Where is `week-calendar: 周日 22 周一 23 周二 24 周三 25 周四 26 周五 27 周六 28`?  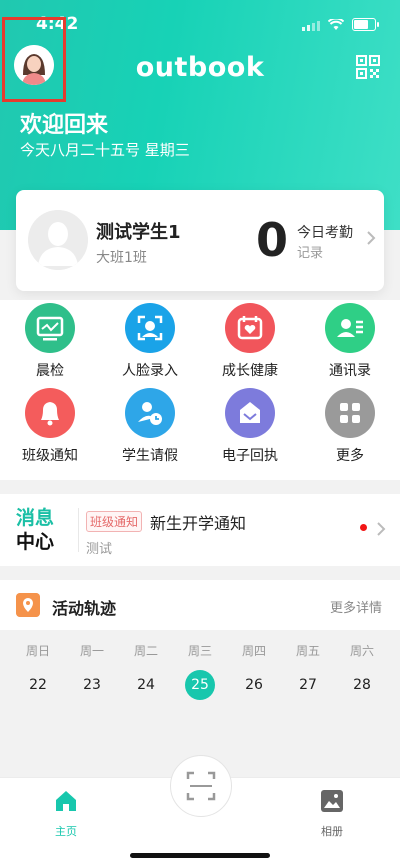
week-calendar: 周日 22 周一 23 周二 24 周三 25 周四 26 周五 27 周六 28 is located at coordinates (200, 671).